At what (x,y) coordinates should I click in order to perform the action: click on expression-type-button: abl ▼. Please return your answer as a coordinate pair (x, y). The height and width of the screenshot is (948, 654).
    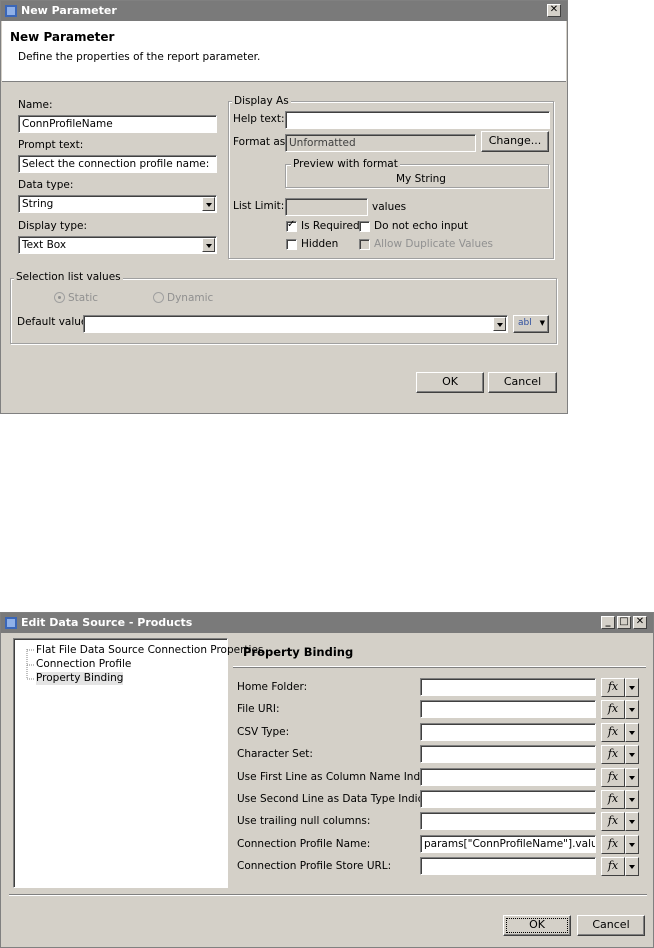
    Looking at the image, I should click on (531, 324).